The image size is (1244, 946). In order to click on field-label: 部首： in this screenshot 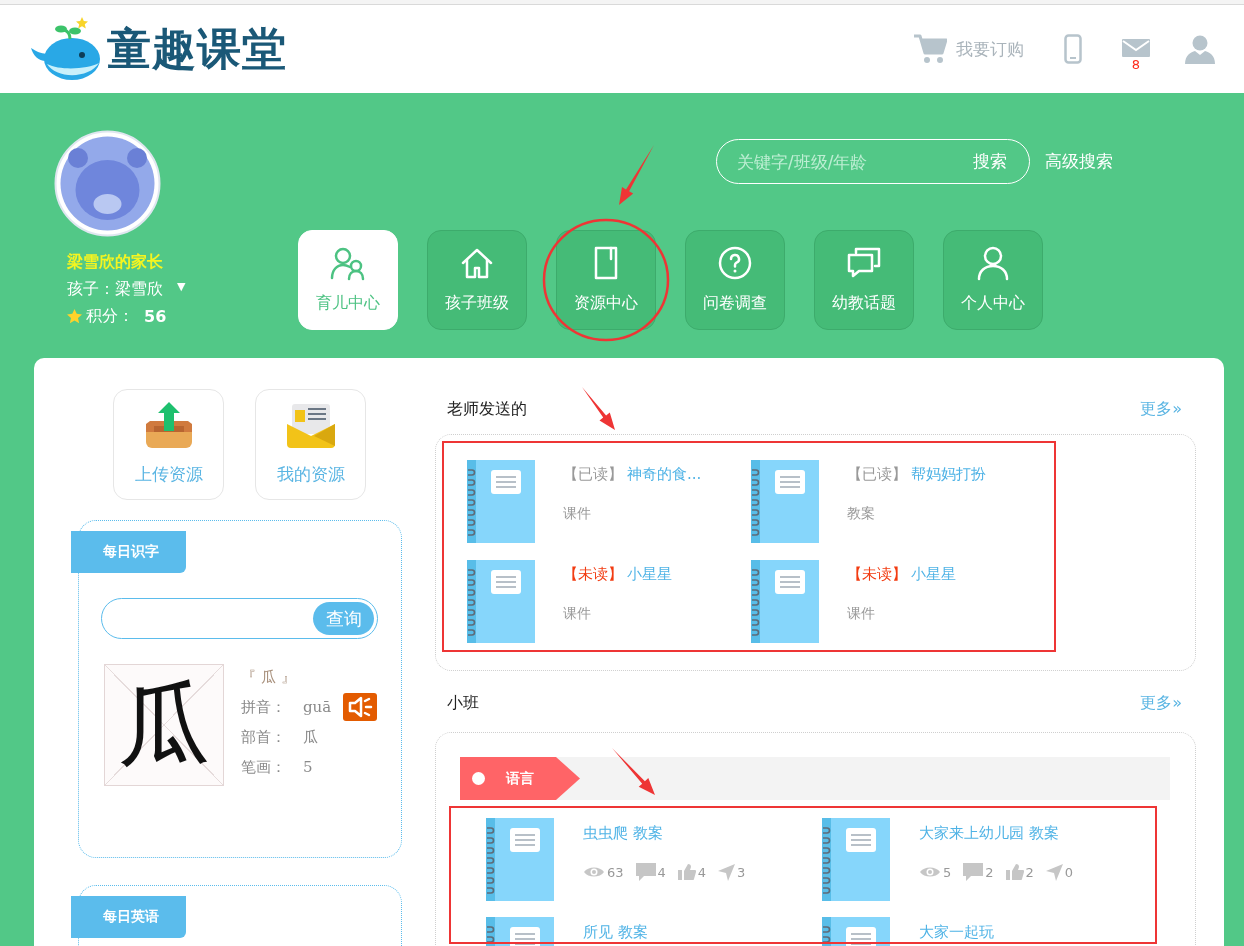, I will do `click(264, 737)`.